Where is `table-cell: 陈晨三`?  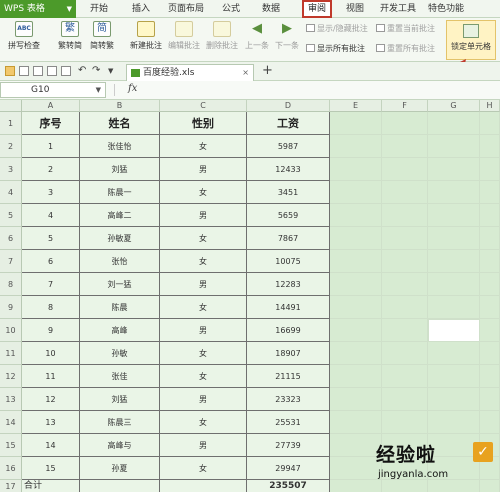
table-cell: 陈晨三 is located at coordinates (120, 422).